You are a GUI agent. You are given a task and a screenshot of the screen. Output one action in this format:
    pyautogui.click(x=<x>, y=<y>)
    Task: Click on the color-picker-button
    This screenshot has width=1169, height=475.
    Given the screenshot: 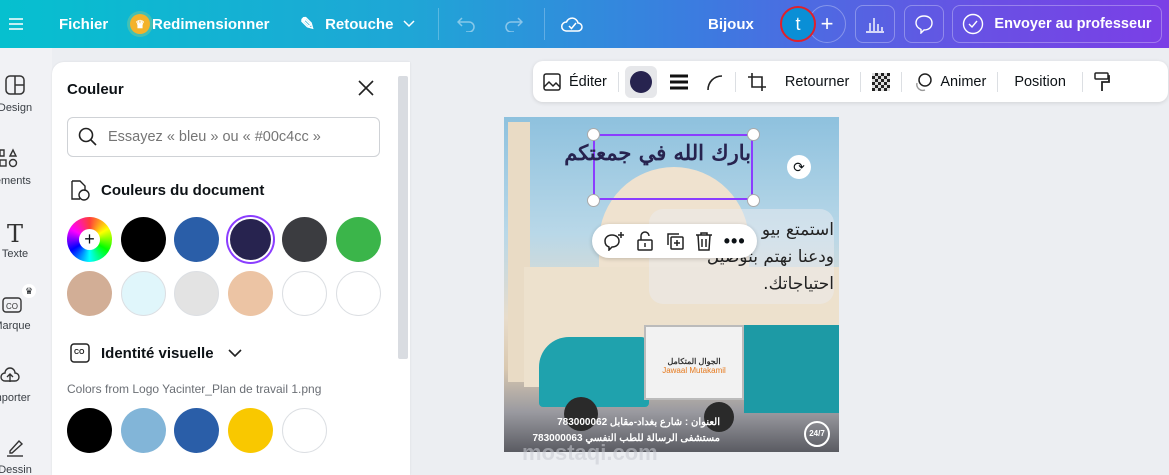 What is the action you would take?
    pyautogui.click(x=640, y=81)
    